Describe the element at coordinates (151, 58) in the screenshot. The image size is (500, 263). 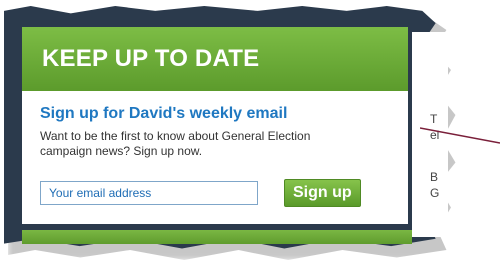
I see `signup-title: KEEP UP TO DATE` at that location.